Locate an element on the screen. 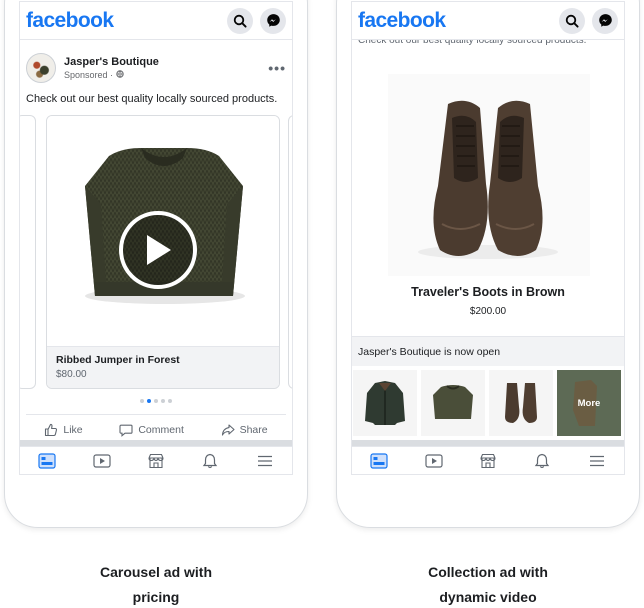  share-button: Share is located at coordinates (244, 430).